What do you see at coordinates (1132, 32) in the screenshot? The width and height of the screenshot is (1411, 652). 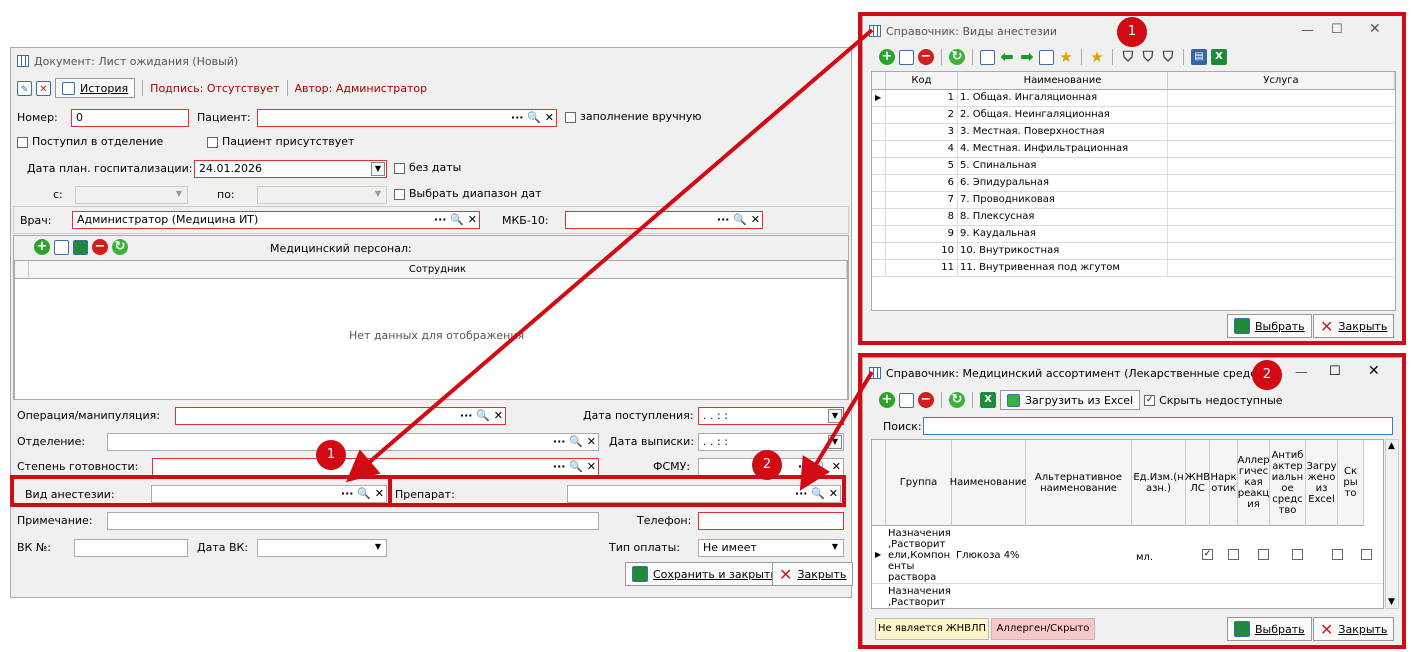 I see `badge-1-top: 1` at bounding box center [1132, 32].